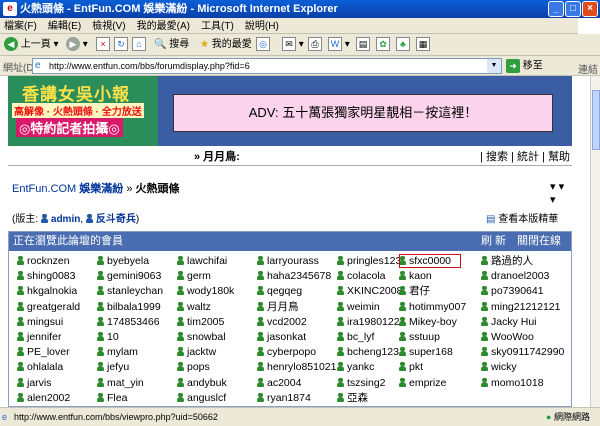 The image size is (600, 426). I want to click on print-button: ⎙, so click(315, 45).